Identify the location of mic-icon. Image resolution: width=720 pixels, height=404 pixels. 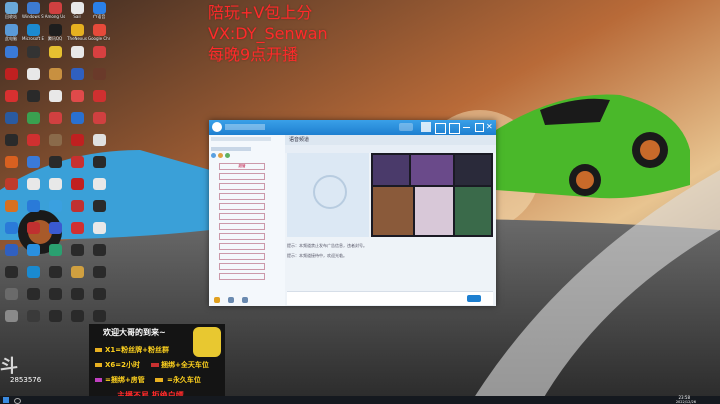
(217, 300).